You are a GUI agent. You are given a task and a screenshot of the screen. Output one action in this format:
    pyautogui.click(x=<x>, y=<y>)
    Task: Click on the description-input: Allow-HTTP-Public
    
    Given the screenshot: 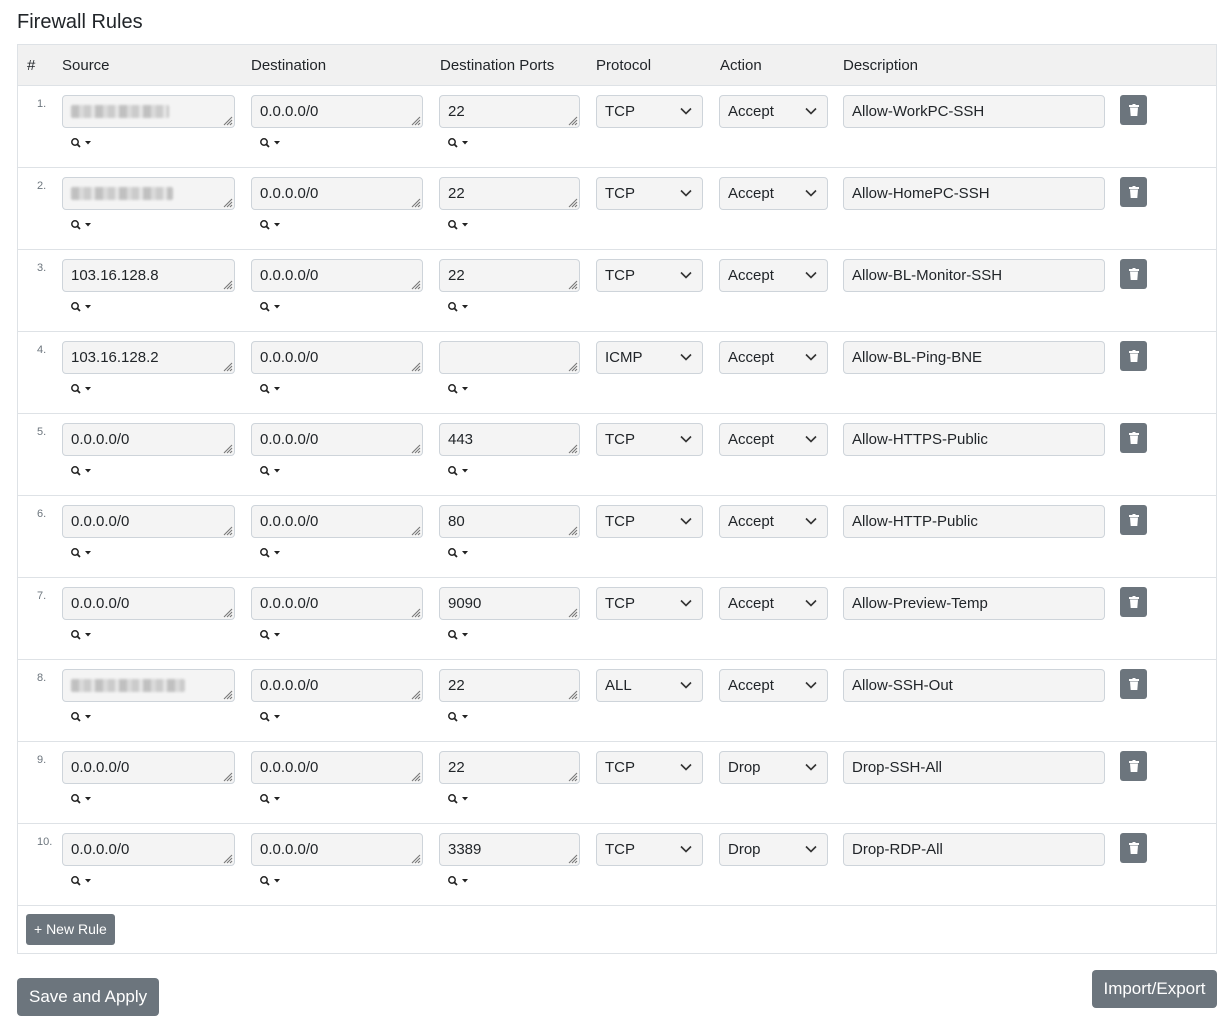 What is the action you would take?
    pyautogui.click(x=974, y=521)
    